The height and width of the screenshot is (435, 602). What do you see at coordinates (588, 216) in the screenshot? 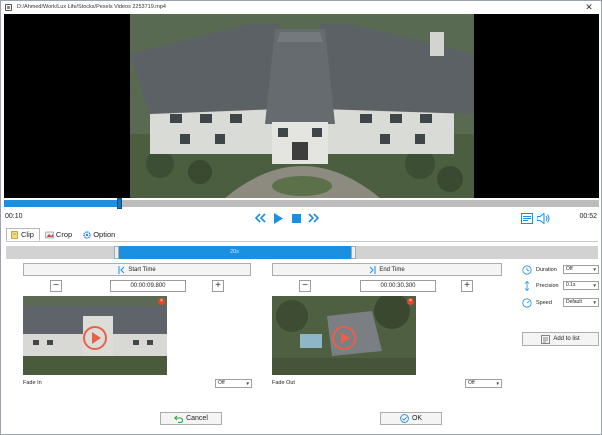
I see `total-time: 00:52` at bounding box center [588, 216].